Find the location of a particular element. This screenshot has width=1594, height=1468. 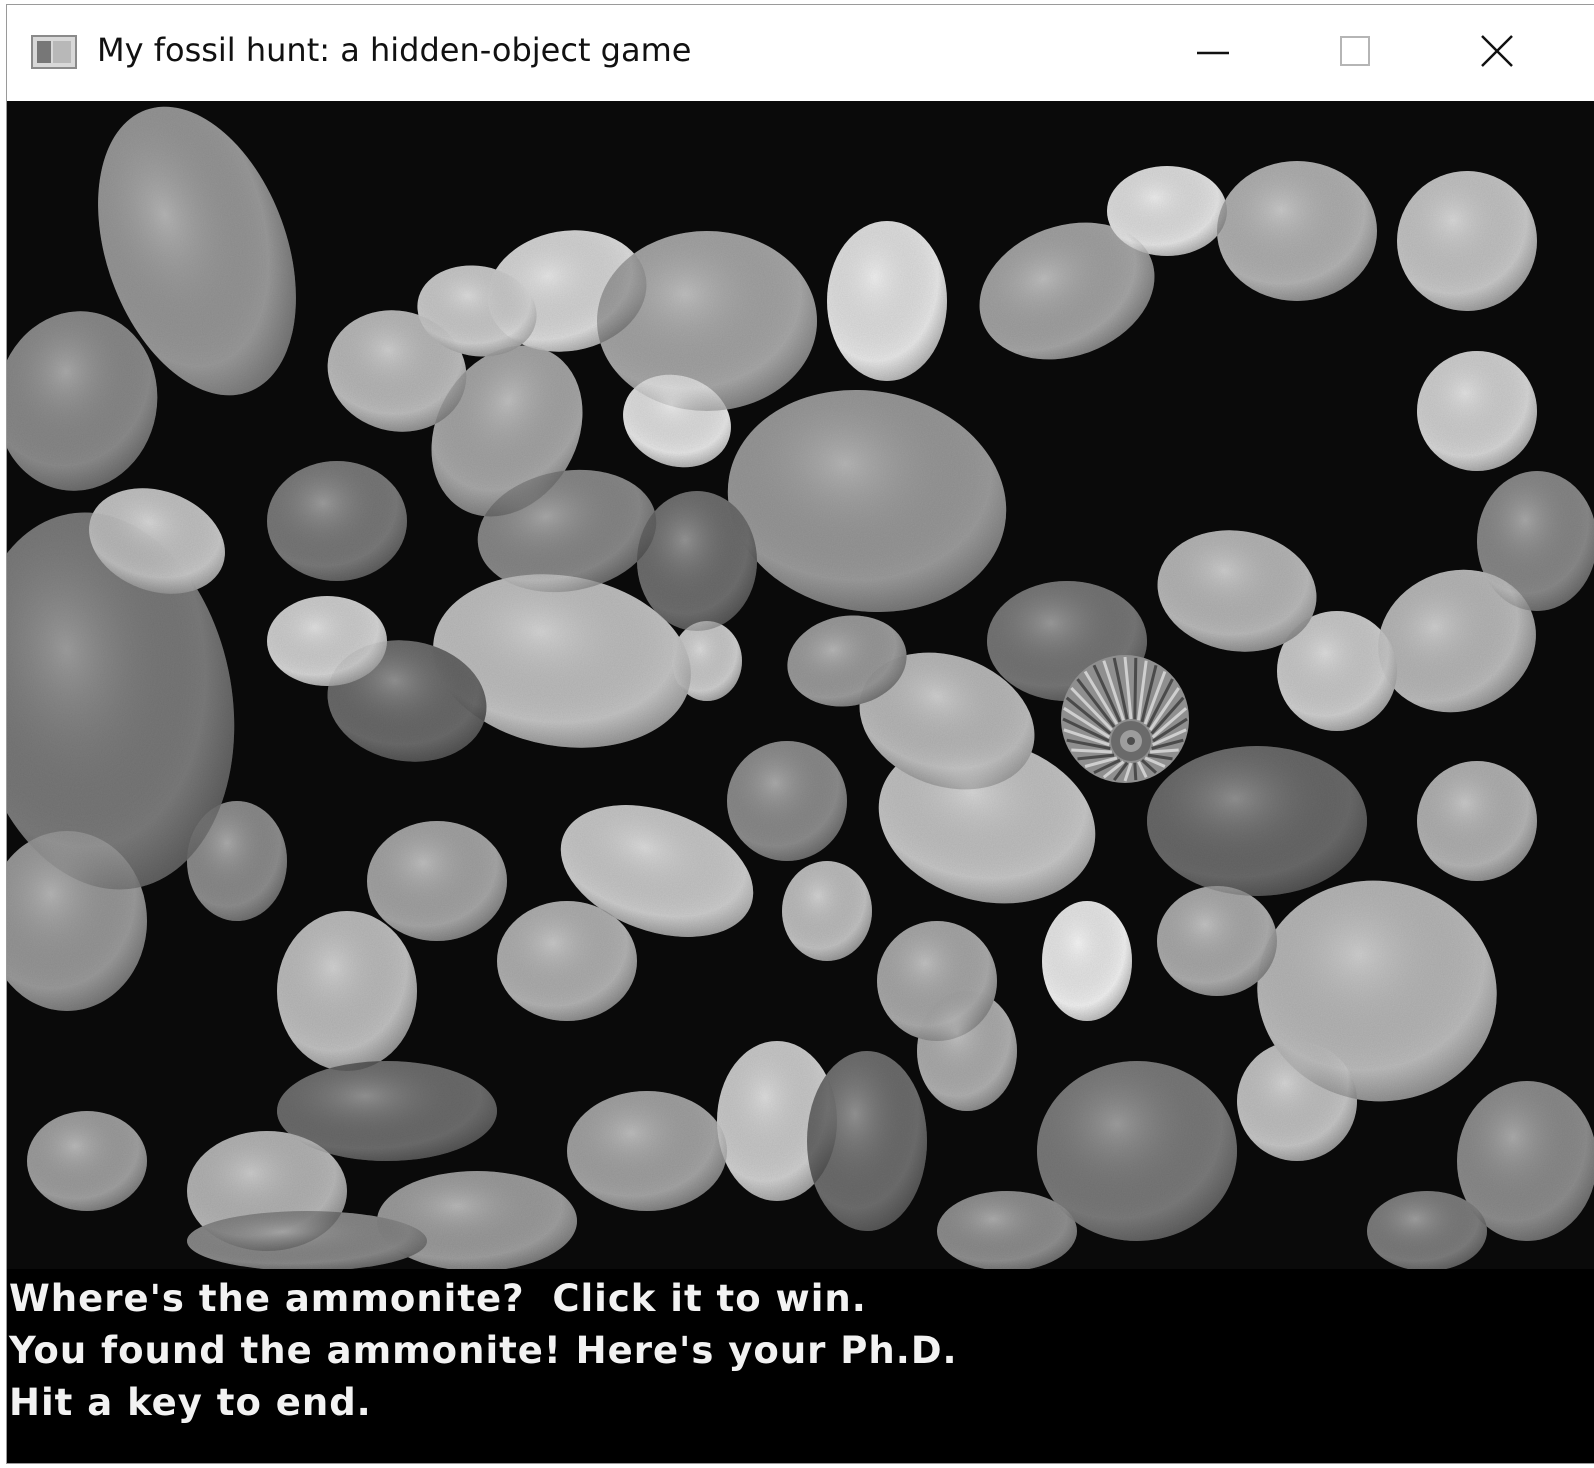

close-icon is located at coordinates (1497, 53).